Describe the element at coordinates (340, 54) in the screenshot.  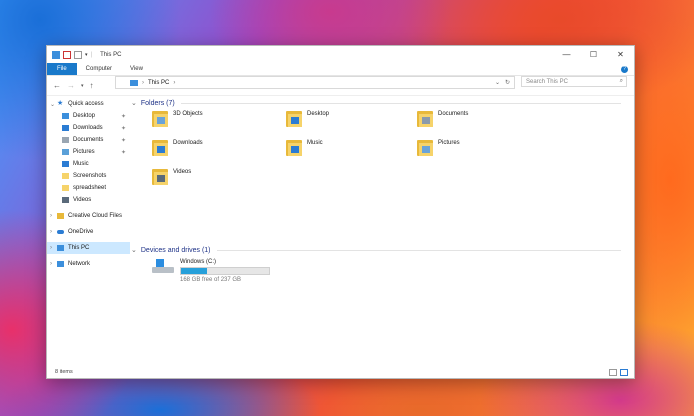
I see `title-bar: ▾ | This PC — ☐ ✕` at that location.